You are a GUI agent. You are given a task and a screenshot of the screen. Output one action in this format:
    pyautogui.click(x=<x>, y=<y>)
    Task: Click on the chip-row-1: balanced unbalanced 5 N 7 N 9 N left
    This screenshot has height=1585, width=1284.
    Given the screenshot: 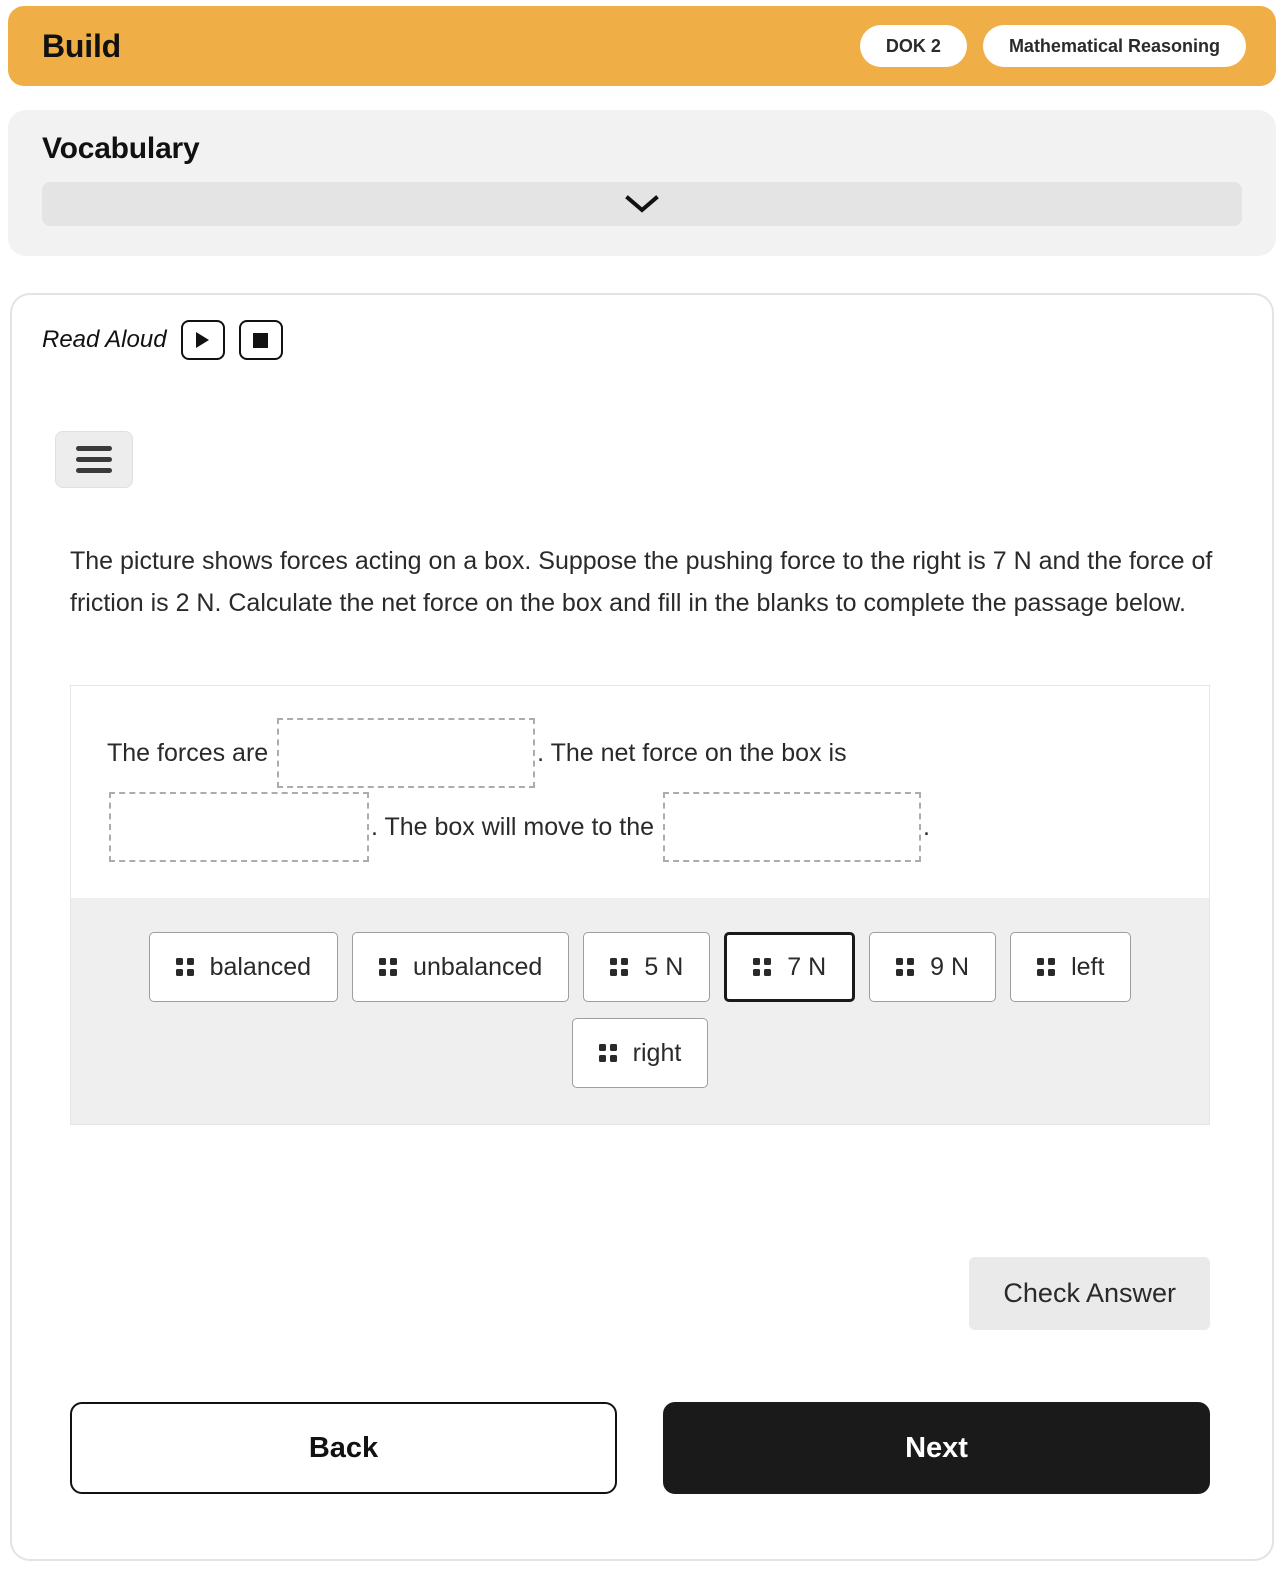 What is the action you would take?
    pyautogui.click(x=640, y=967)
    